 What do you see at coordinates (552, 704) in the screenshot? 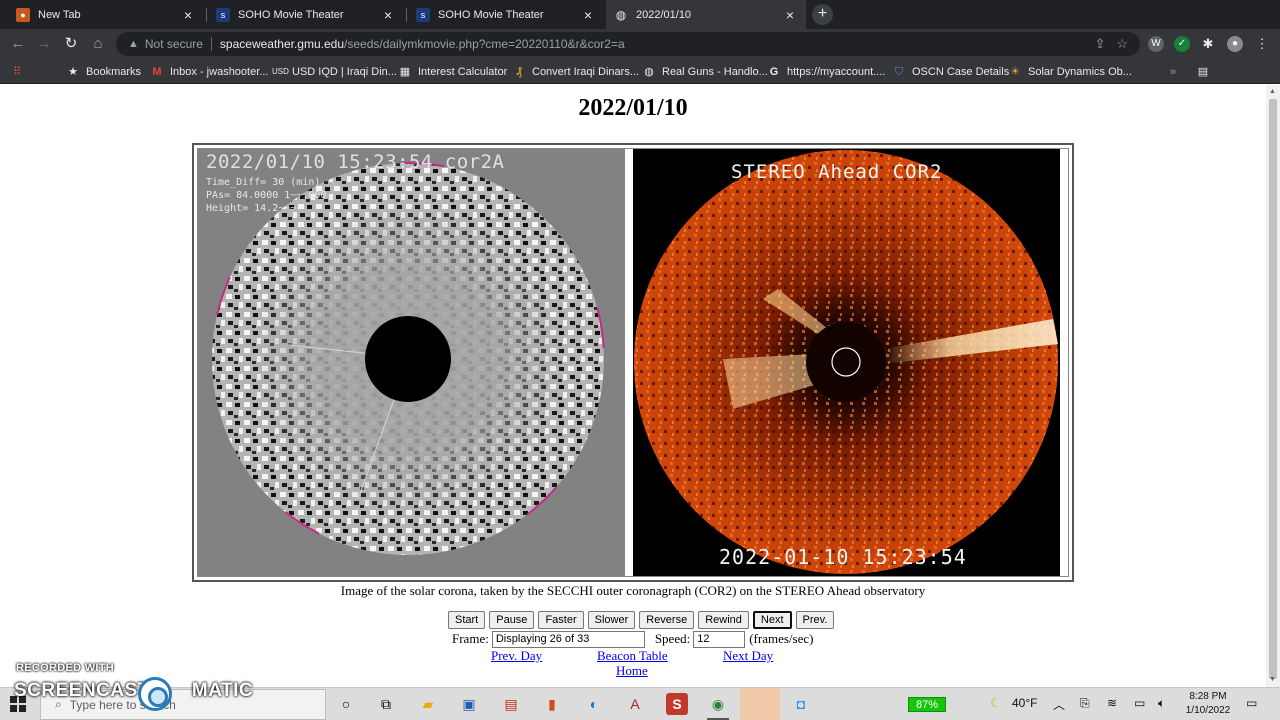
I see `document-app-icon: ▮` at bounding box center [552, 704].